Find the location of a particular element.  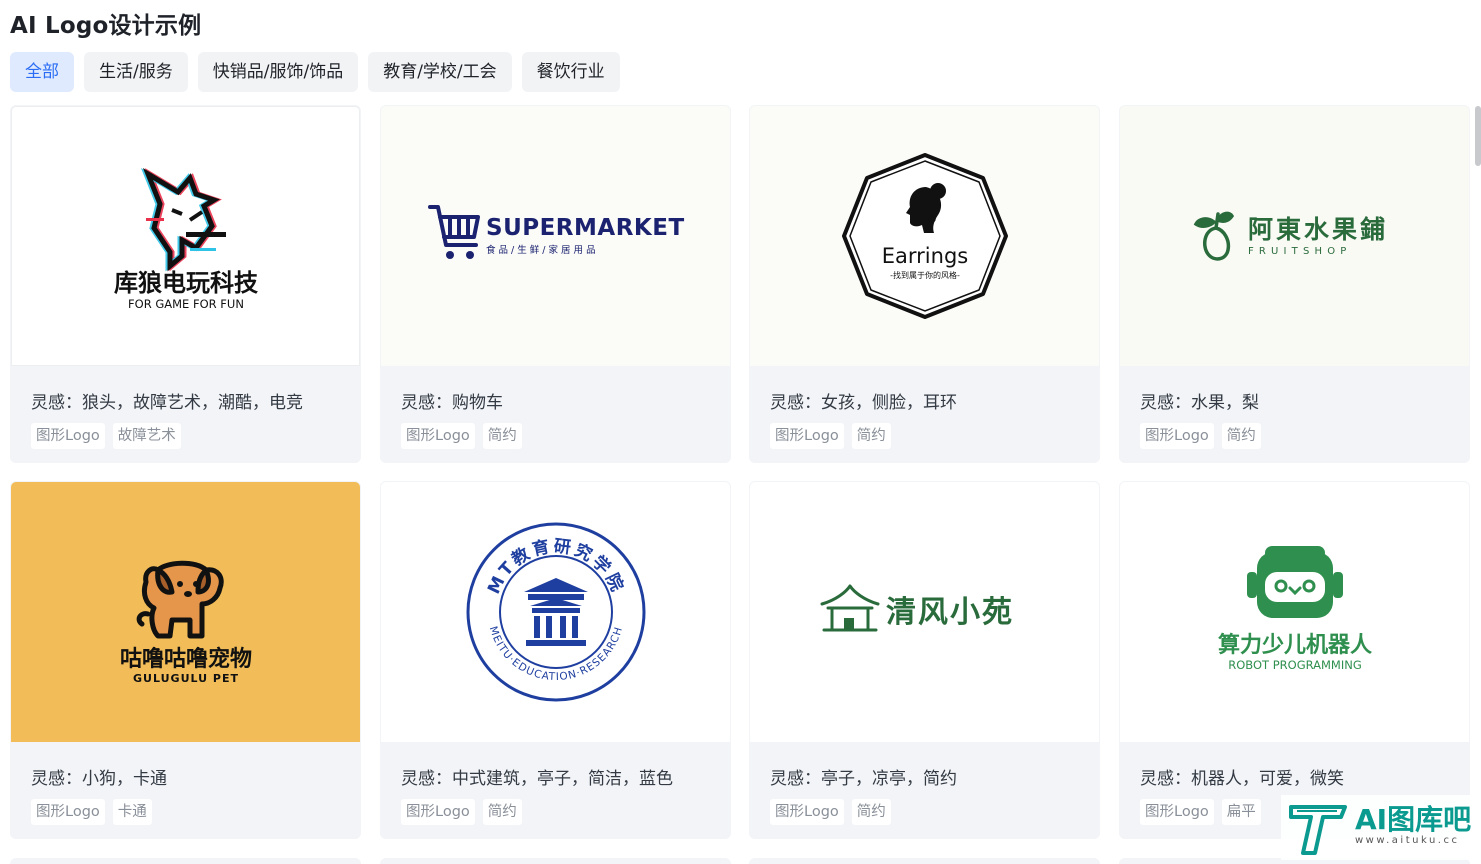

logo-image: SUPERMARKET 食 品 / 生 鲜 / 家 居 用 品 is located at coordinates (555, 236).